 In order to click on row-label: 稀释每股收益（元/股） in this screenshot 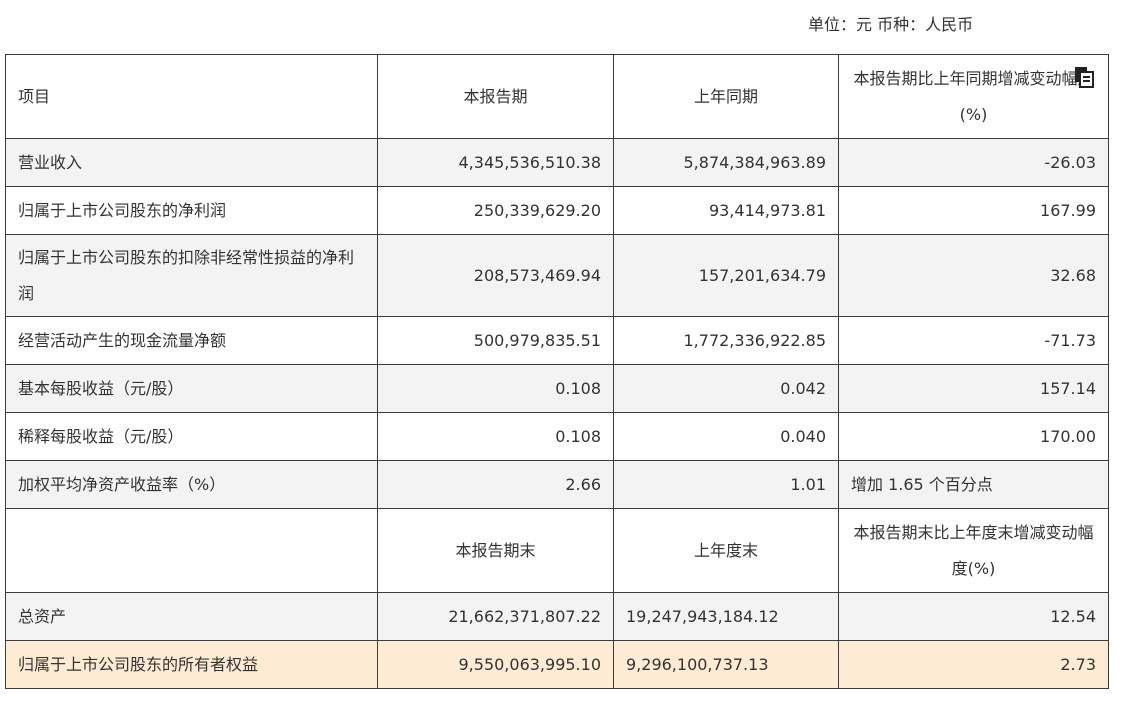, I will do `click(191, 436)`.